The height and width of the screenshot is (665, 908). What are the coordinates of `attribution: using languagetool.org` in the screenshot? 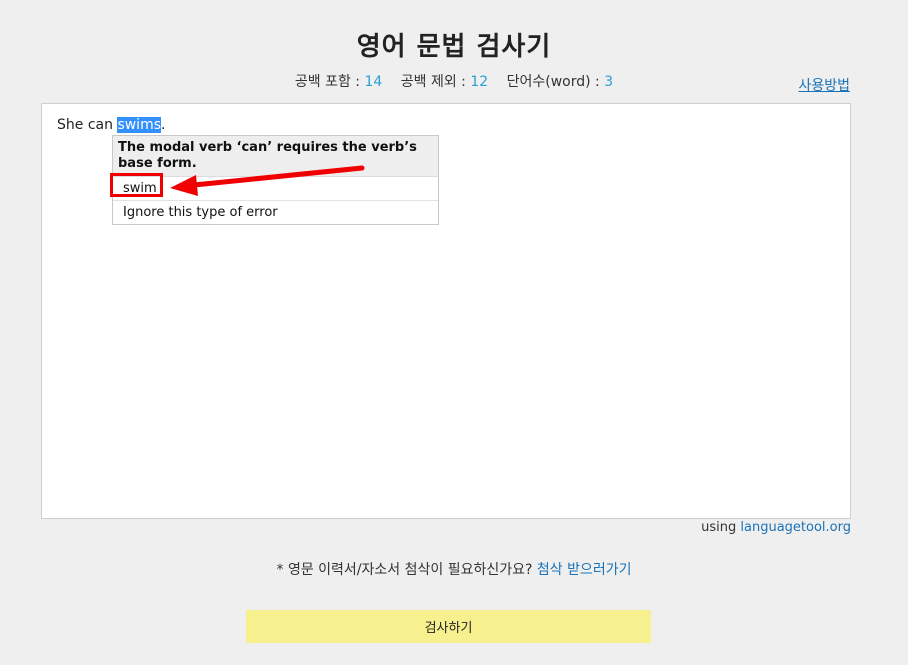 It's located at (776, 527).